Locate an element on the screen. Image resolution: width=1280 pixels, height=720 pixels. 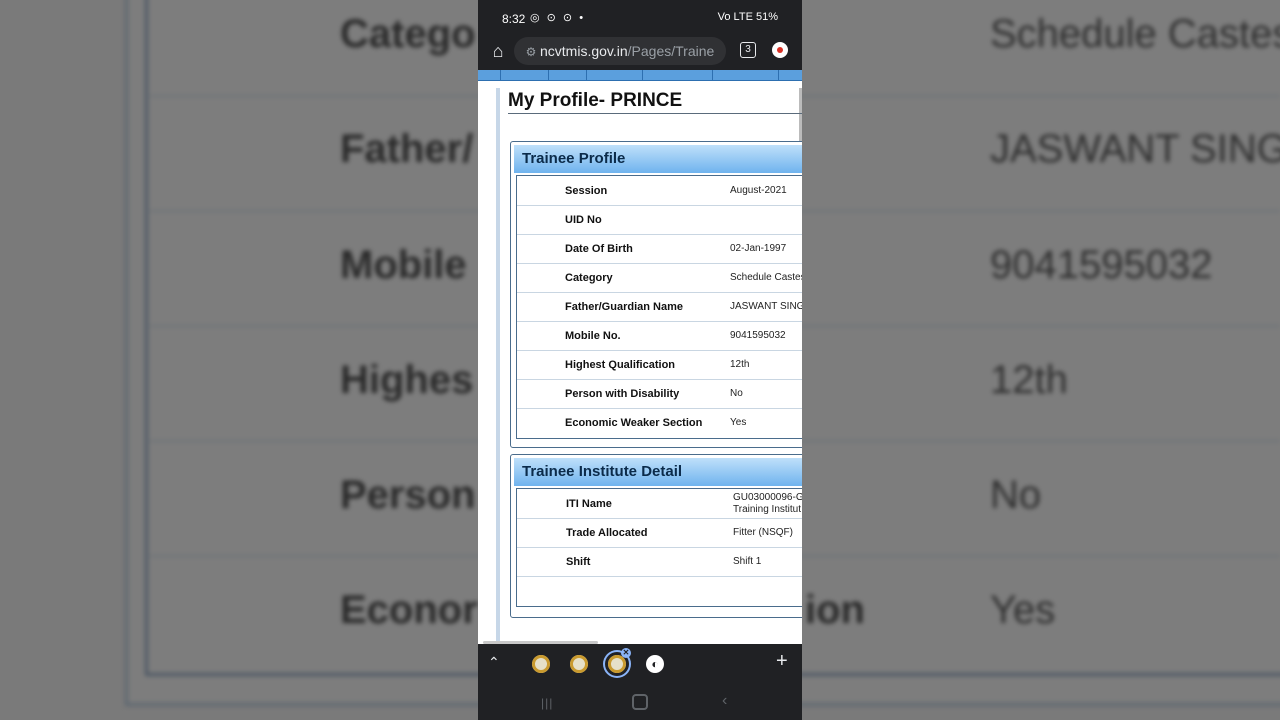
institute-detail-heading: Trainee Institute Detail is located at coordinates (658, 472).